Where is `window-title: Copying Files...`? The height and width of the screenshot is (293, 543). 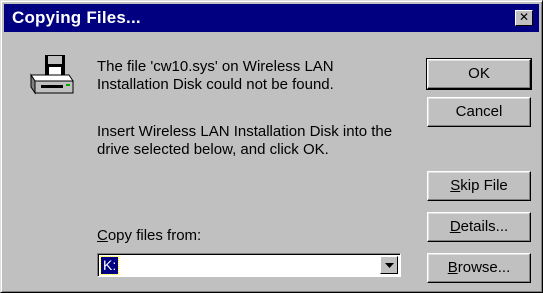
window-title: Copying Files... is located at coordinates (76, 17).